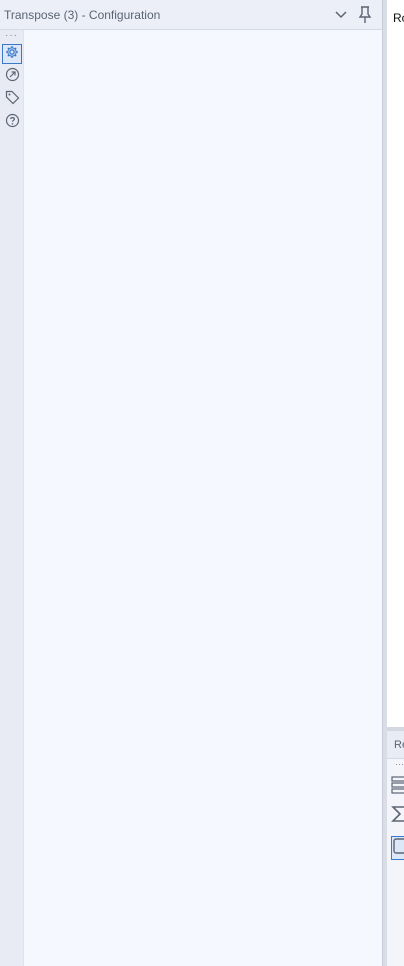  Describe the element at coordinates (191, 15) in the screenshot. I see `configuration-panel-header: Transpose (3) - Configuration` at that location.